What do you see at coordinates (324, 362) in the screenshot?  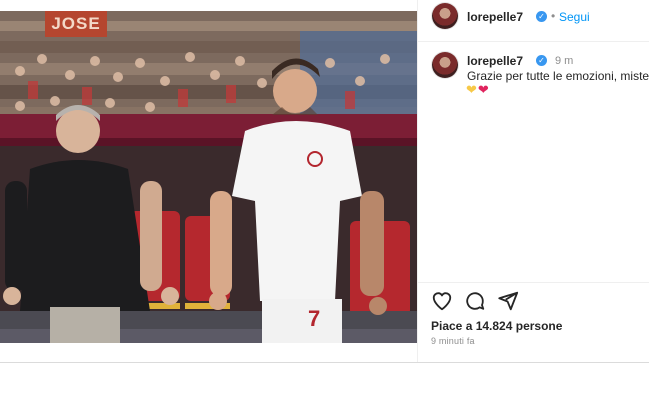 I see `footer-divider` at bounding box center [324, 362].